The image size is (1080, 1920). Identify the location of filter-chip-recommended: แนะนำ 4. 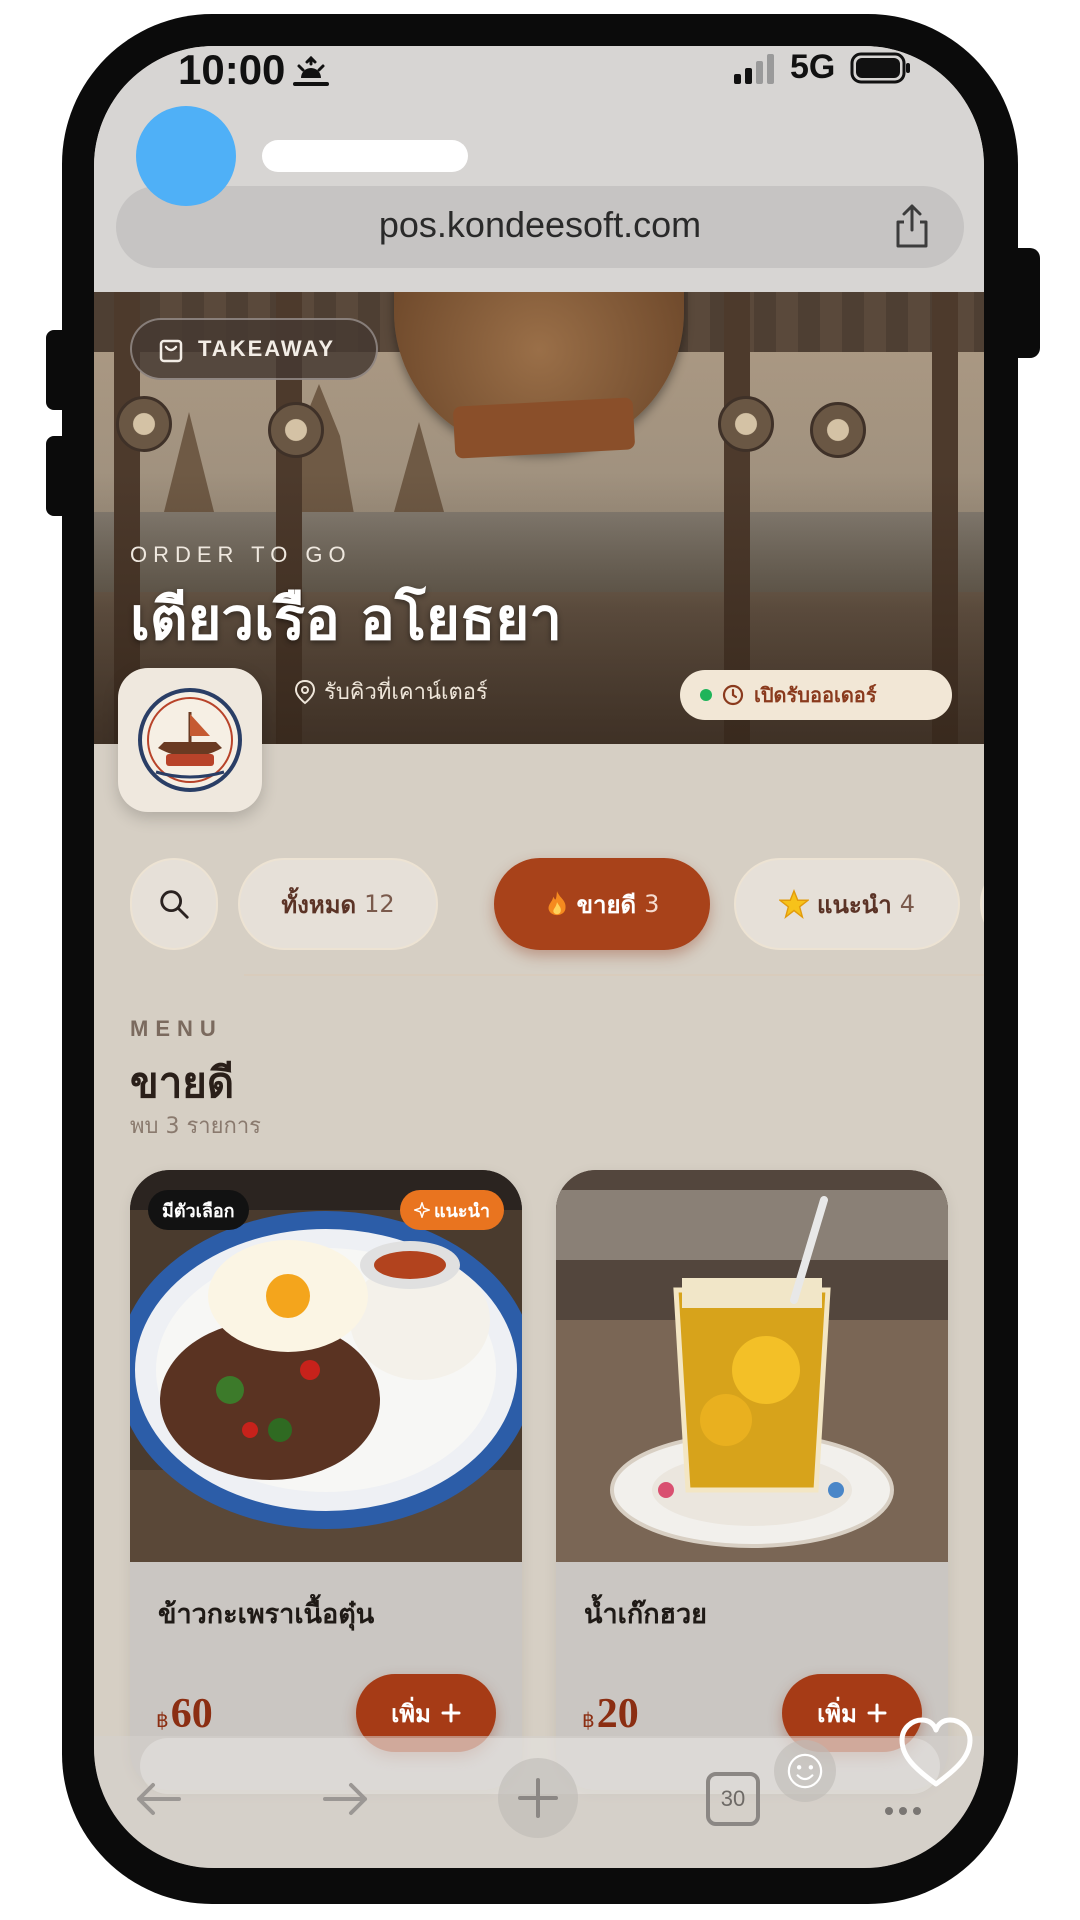
(847, 904).